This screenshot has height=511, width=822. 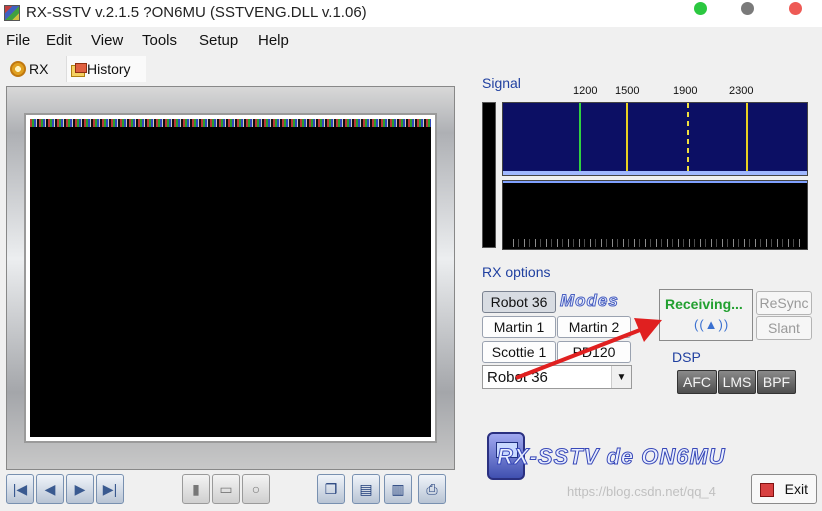 I want to click on menu-edit: Edit, so click(x=59, y=40).